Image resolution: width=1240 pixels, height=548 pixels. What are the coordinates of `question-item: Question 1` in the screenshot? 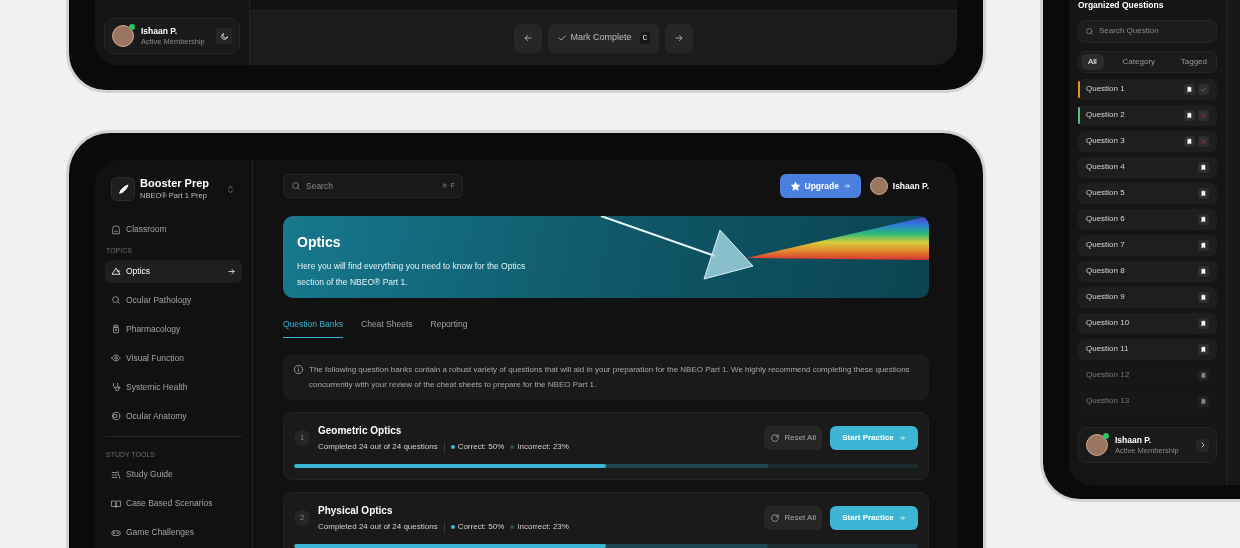 It's located at (1147, 89).